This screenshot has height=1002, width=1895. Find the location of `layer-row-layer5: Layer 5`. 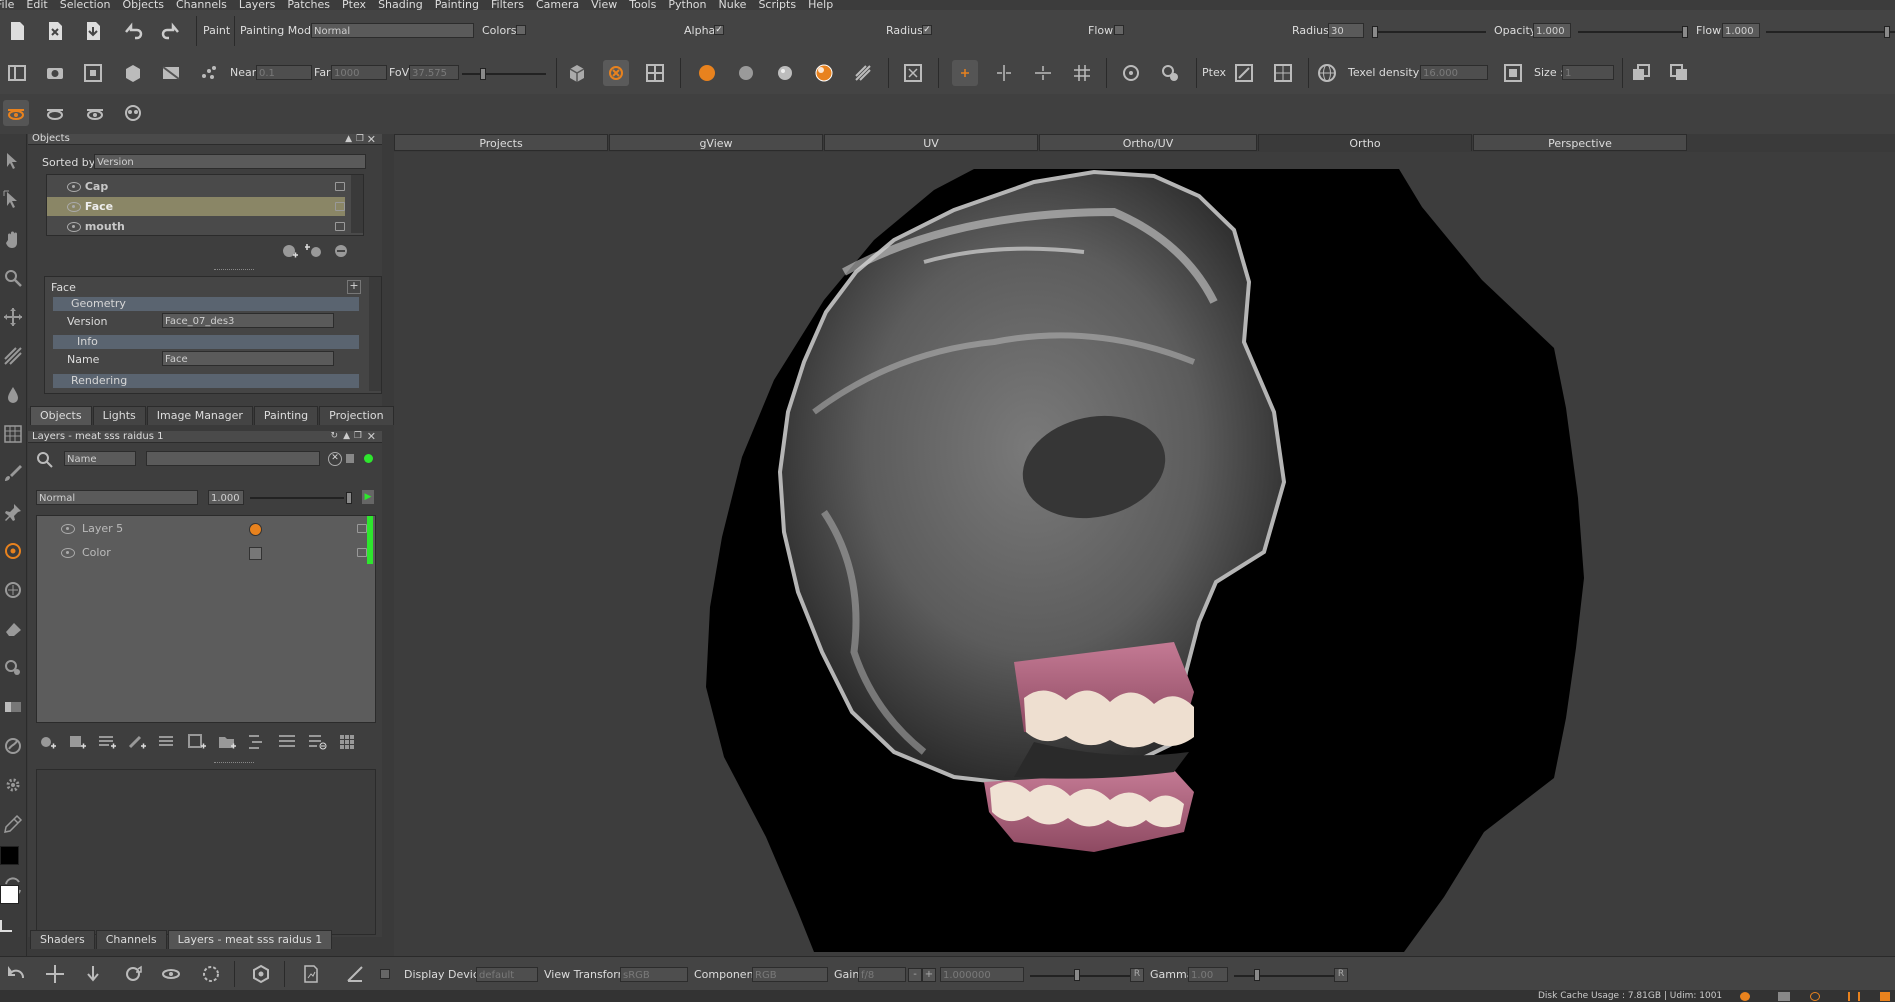

layer-row-layer5: Layer 5 is located at coordinates (205, 528).